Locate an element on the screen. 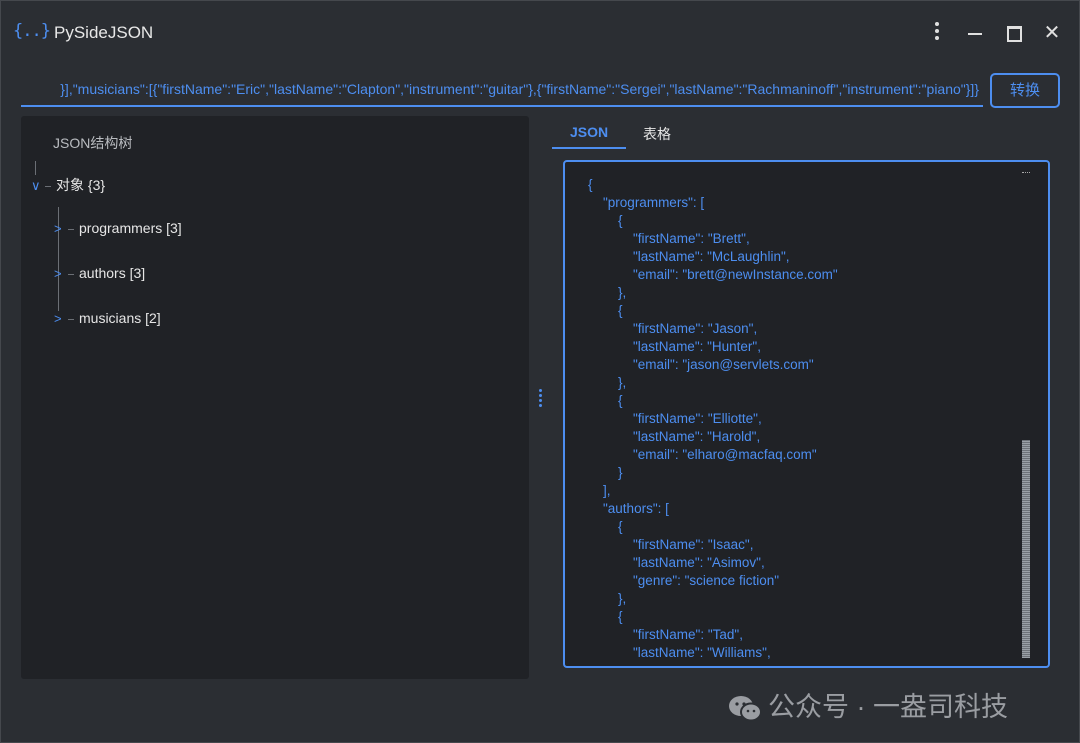 The width and height of the screenshot is (1080, 743). convert-button: 转换 is located at coordinates (1025, 90).